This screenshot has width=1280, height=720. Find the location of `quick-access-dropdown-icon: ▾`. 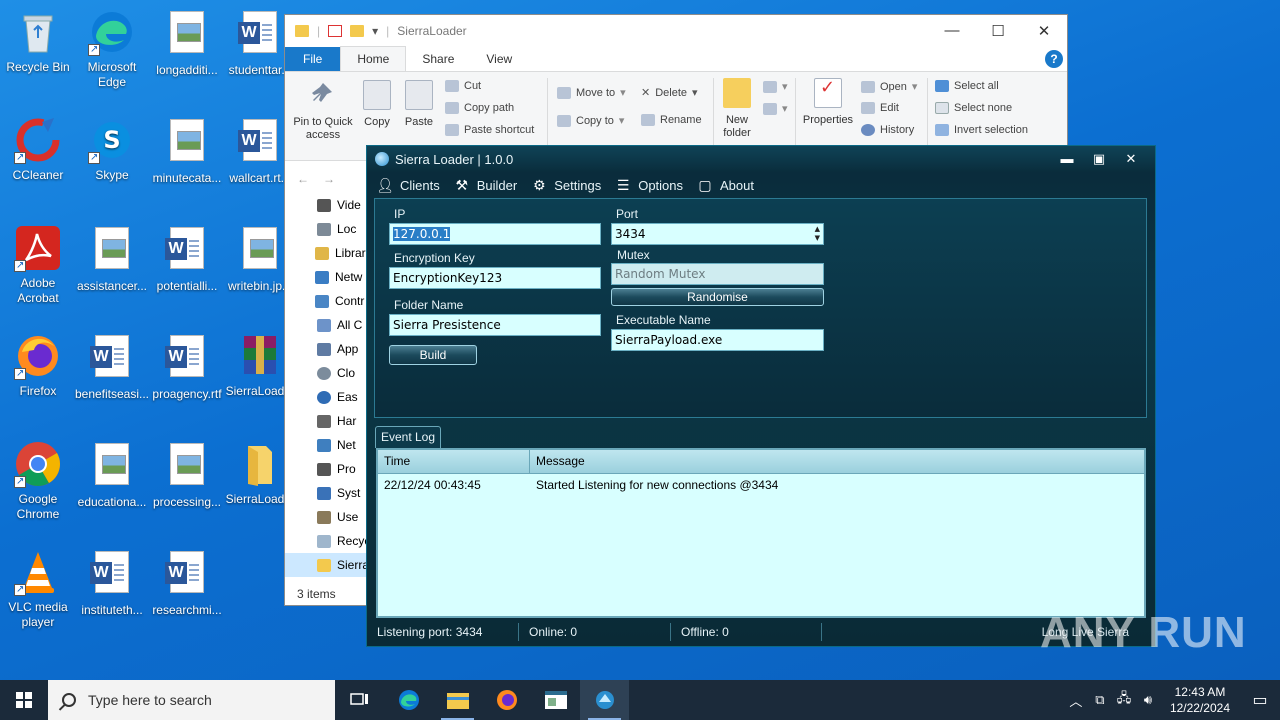

quick-access-dropdown-icon: ▾ is located at coordinates (375, 31).